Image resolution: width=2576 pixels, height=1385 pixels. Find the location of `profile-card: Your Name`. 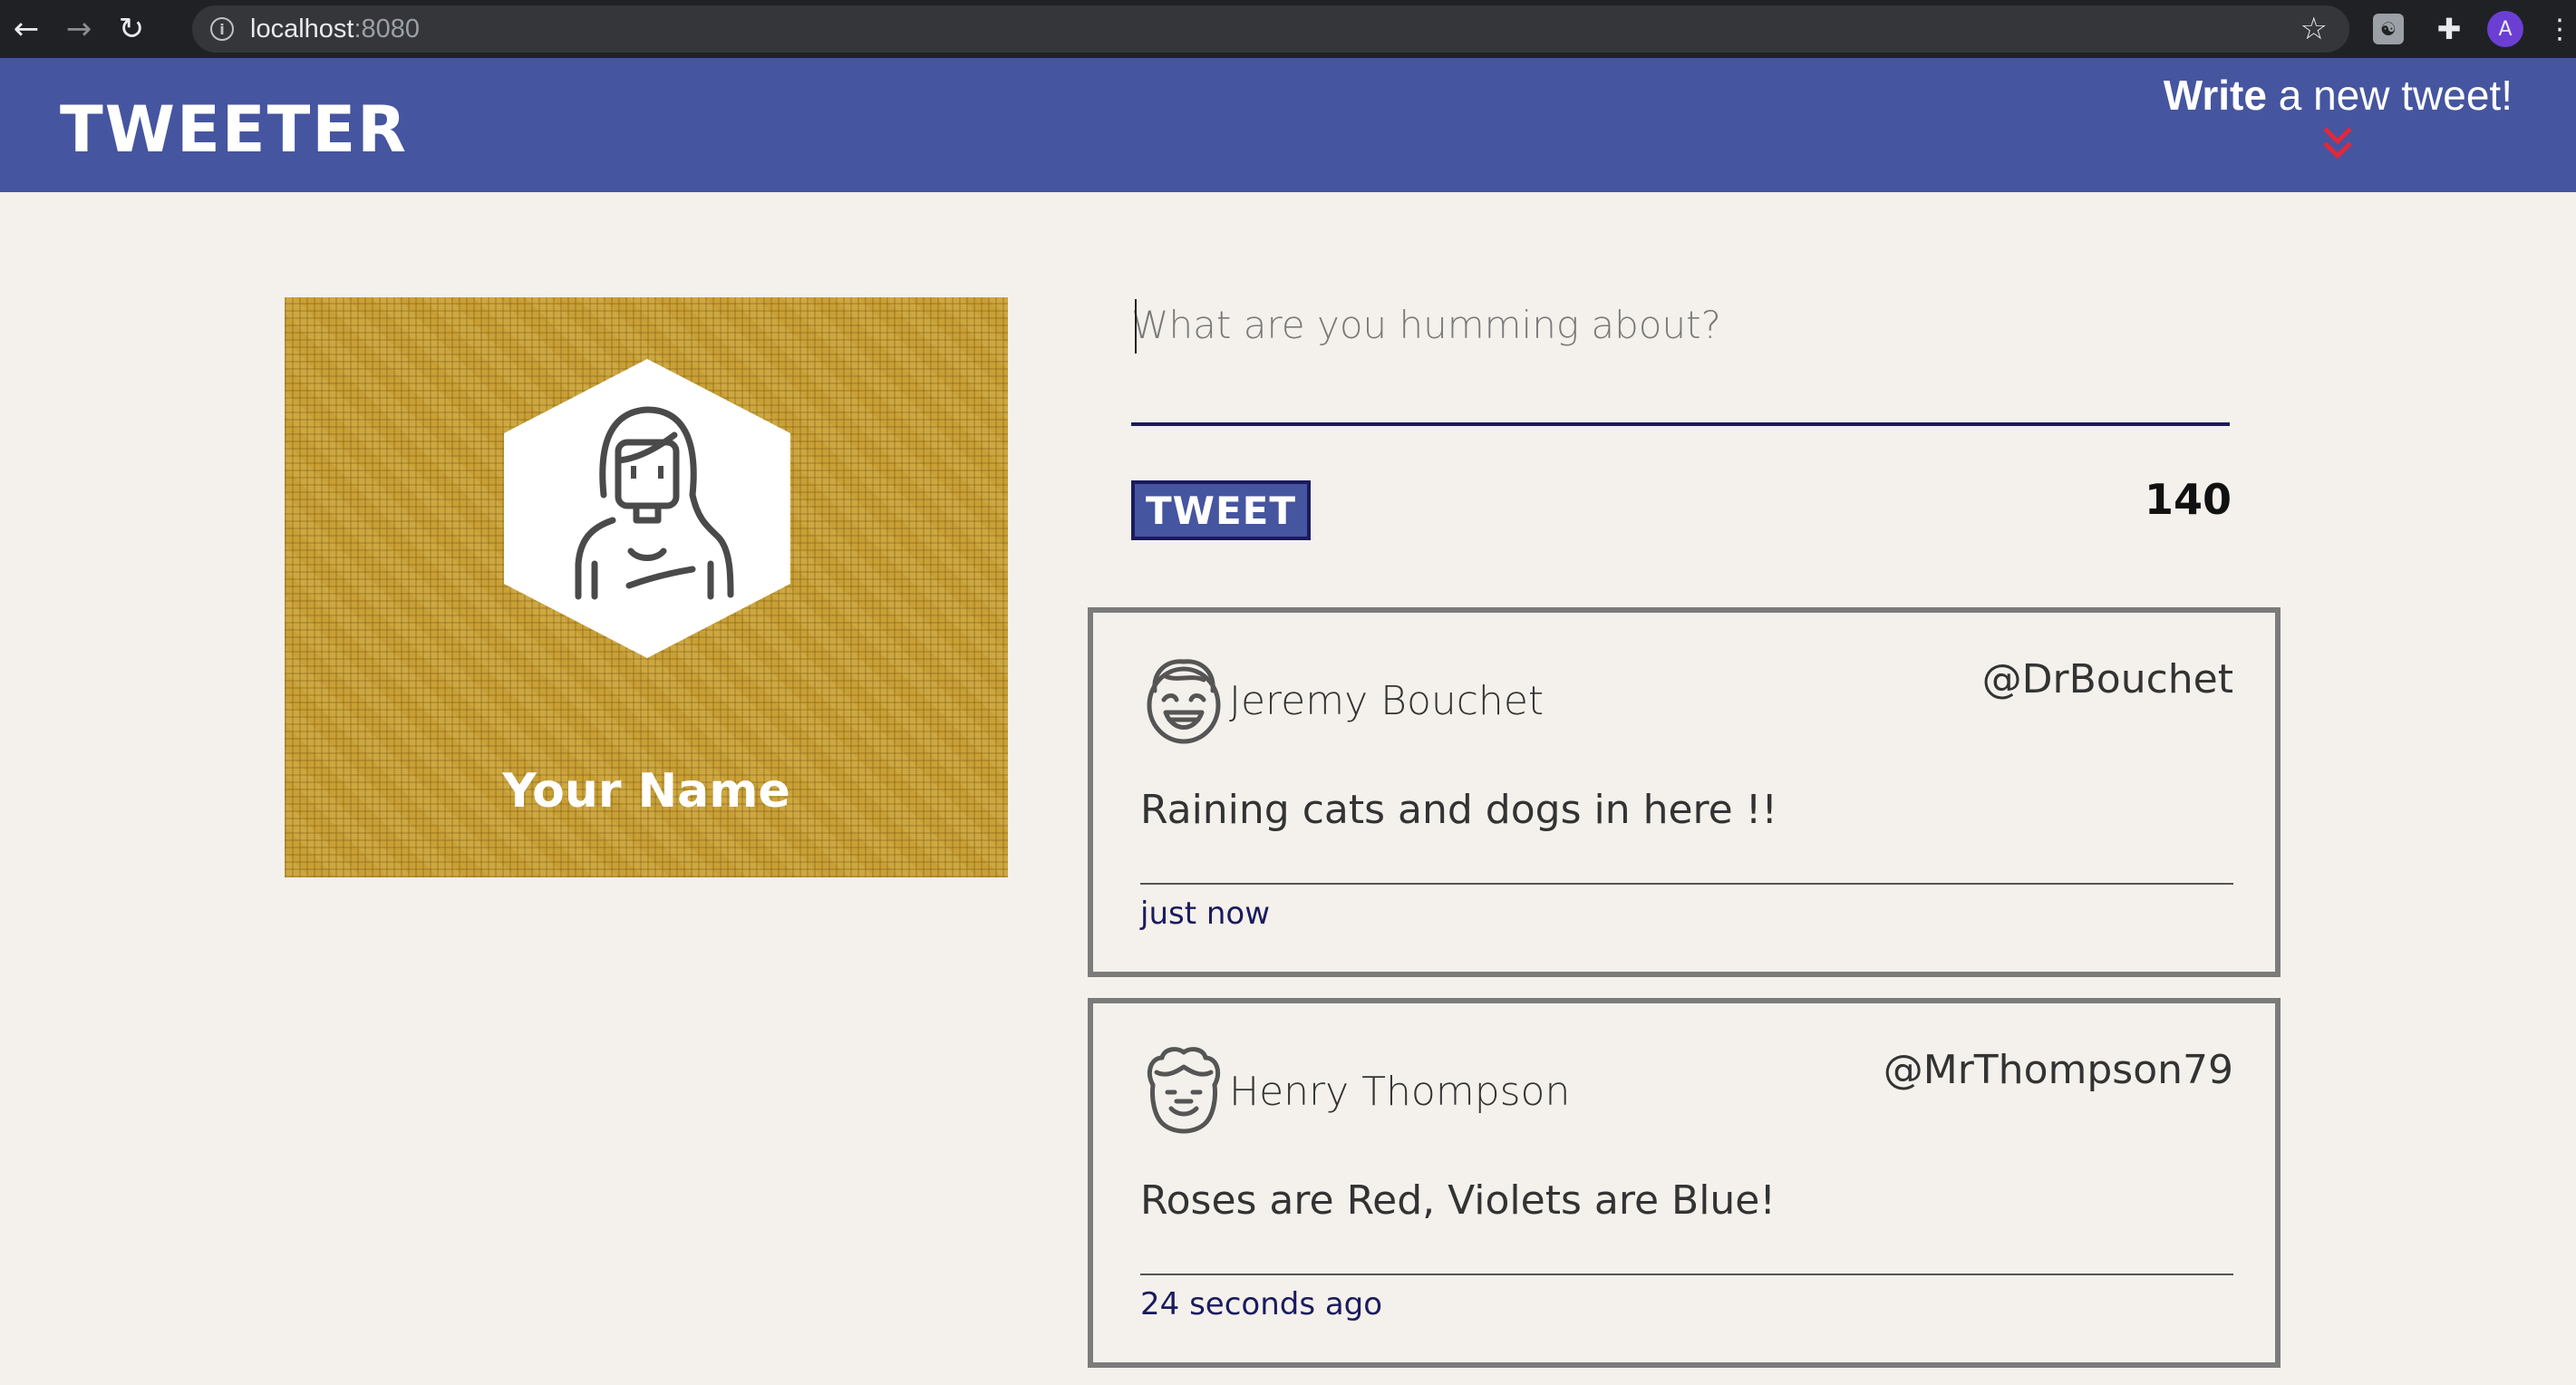

profile-card: Your Name is located at coordinates (646, 587).